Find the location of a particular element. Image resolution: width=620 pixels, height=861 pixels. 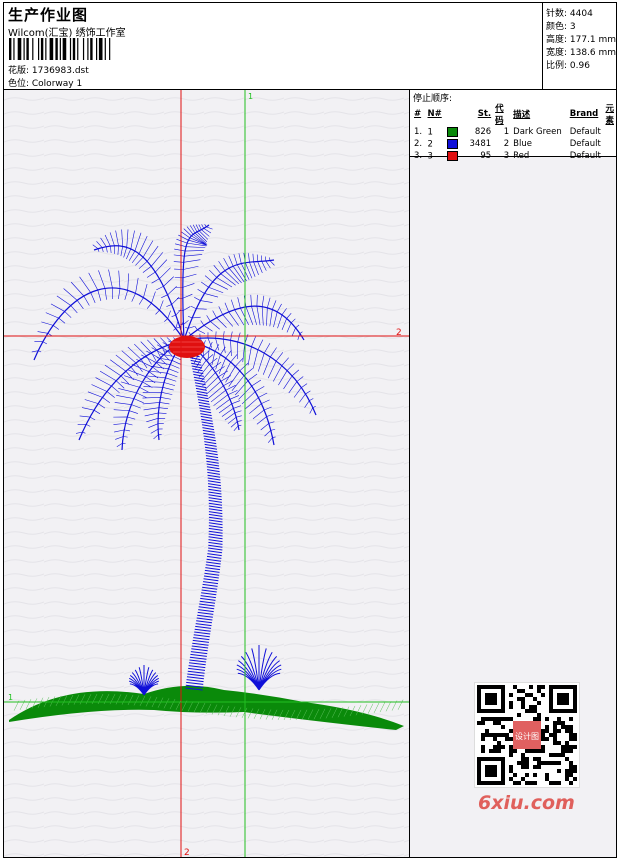

qr-center-label: 设计图 is located at coordinates (527, 736).